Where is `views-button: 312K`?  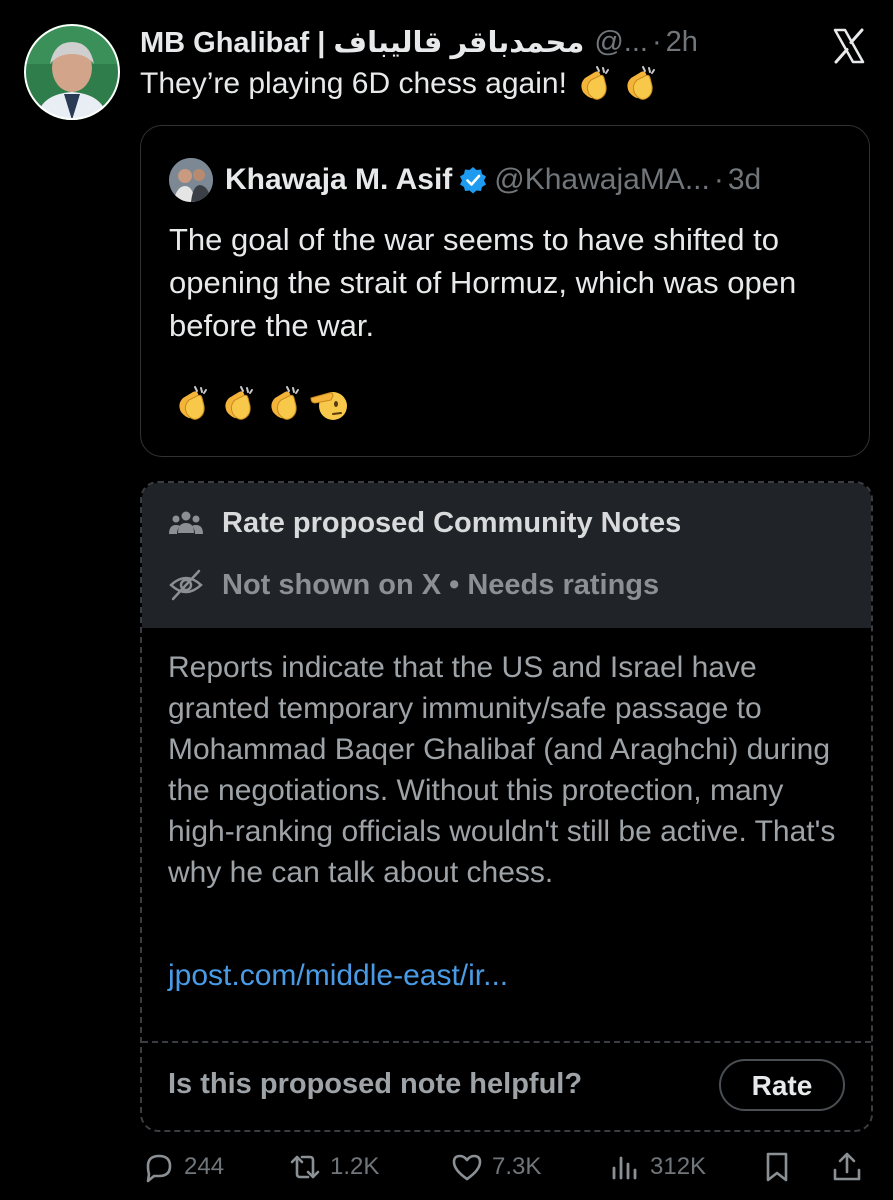
views-button: 312K is located at coordinates (657, 1167).